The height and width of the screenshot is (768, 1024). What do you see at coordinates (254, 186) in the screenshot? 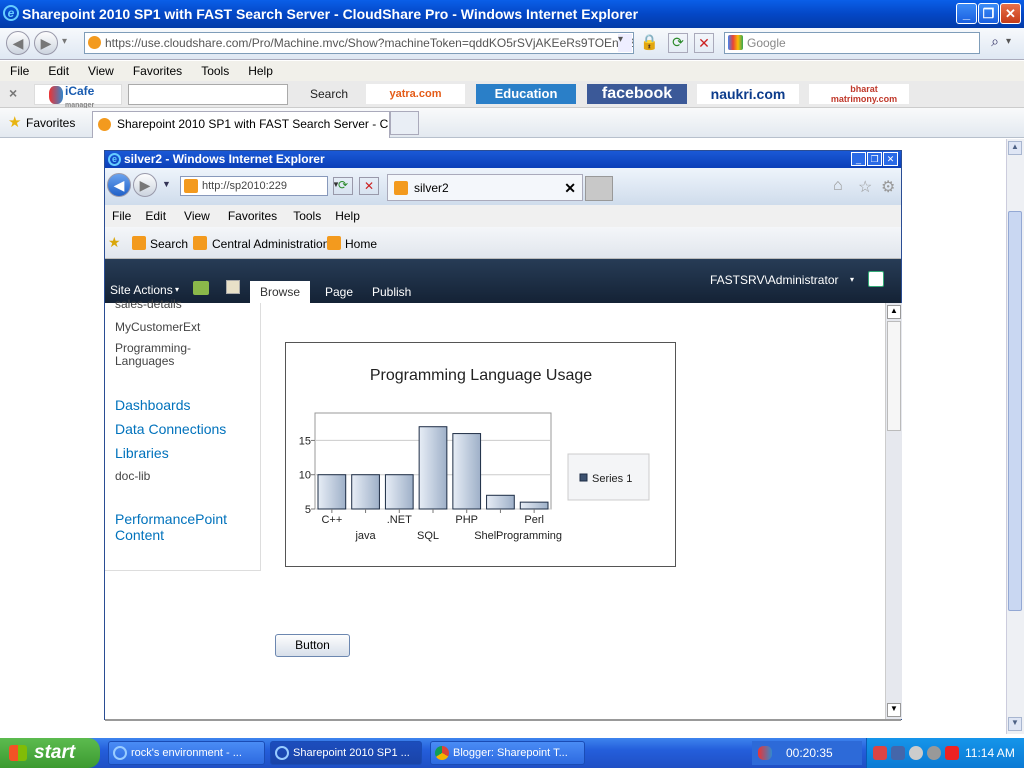
I see `inner-url-field: http://sp2010:229` at bounding box center [254, 186].